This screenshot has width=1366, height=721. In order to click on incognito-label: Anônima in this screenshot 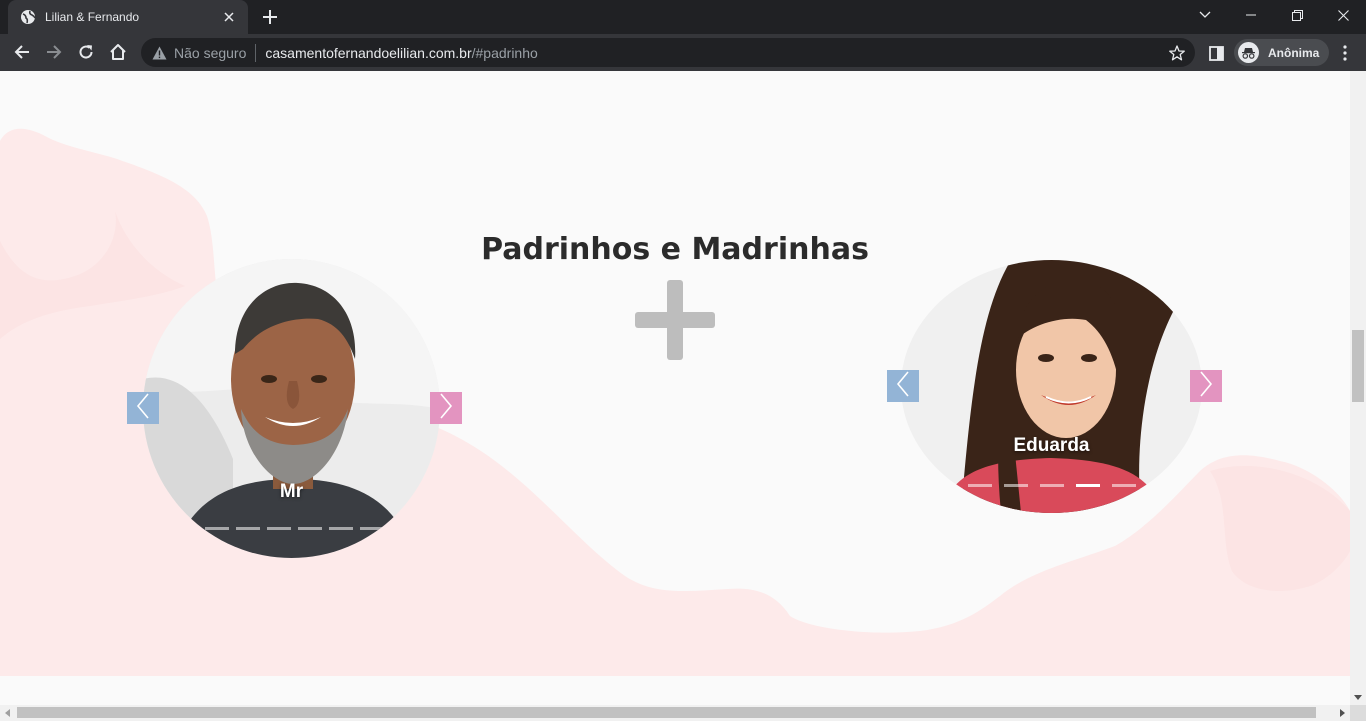, I will do `click(1294, 52)`.